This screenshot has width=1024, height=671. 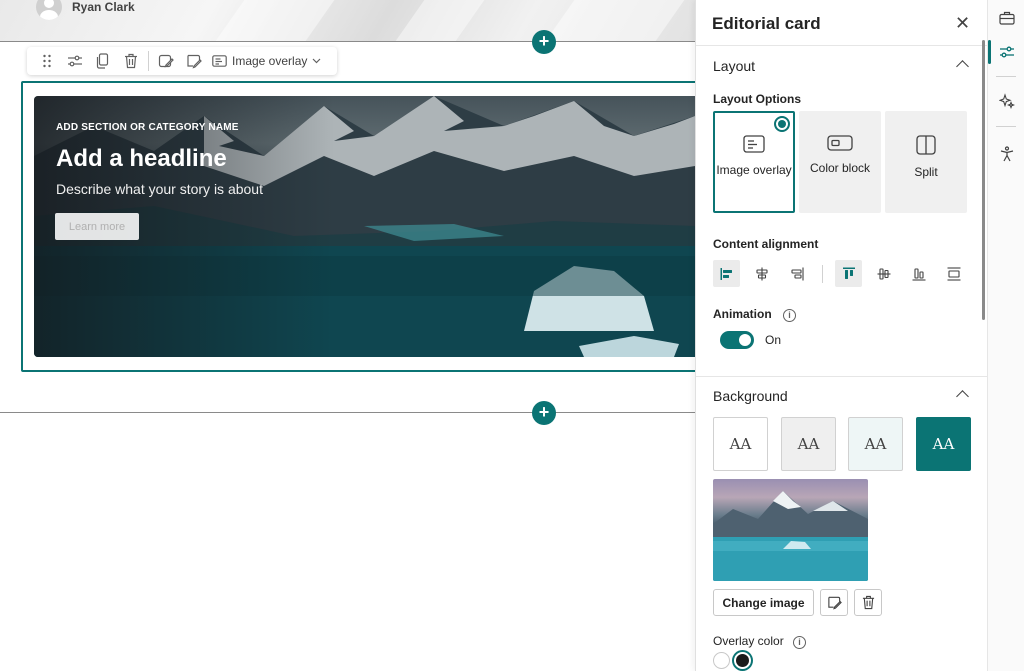 I want to click on animation-toggle-state: On, so click(x=773, y=340).